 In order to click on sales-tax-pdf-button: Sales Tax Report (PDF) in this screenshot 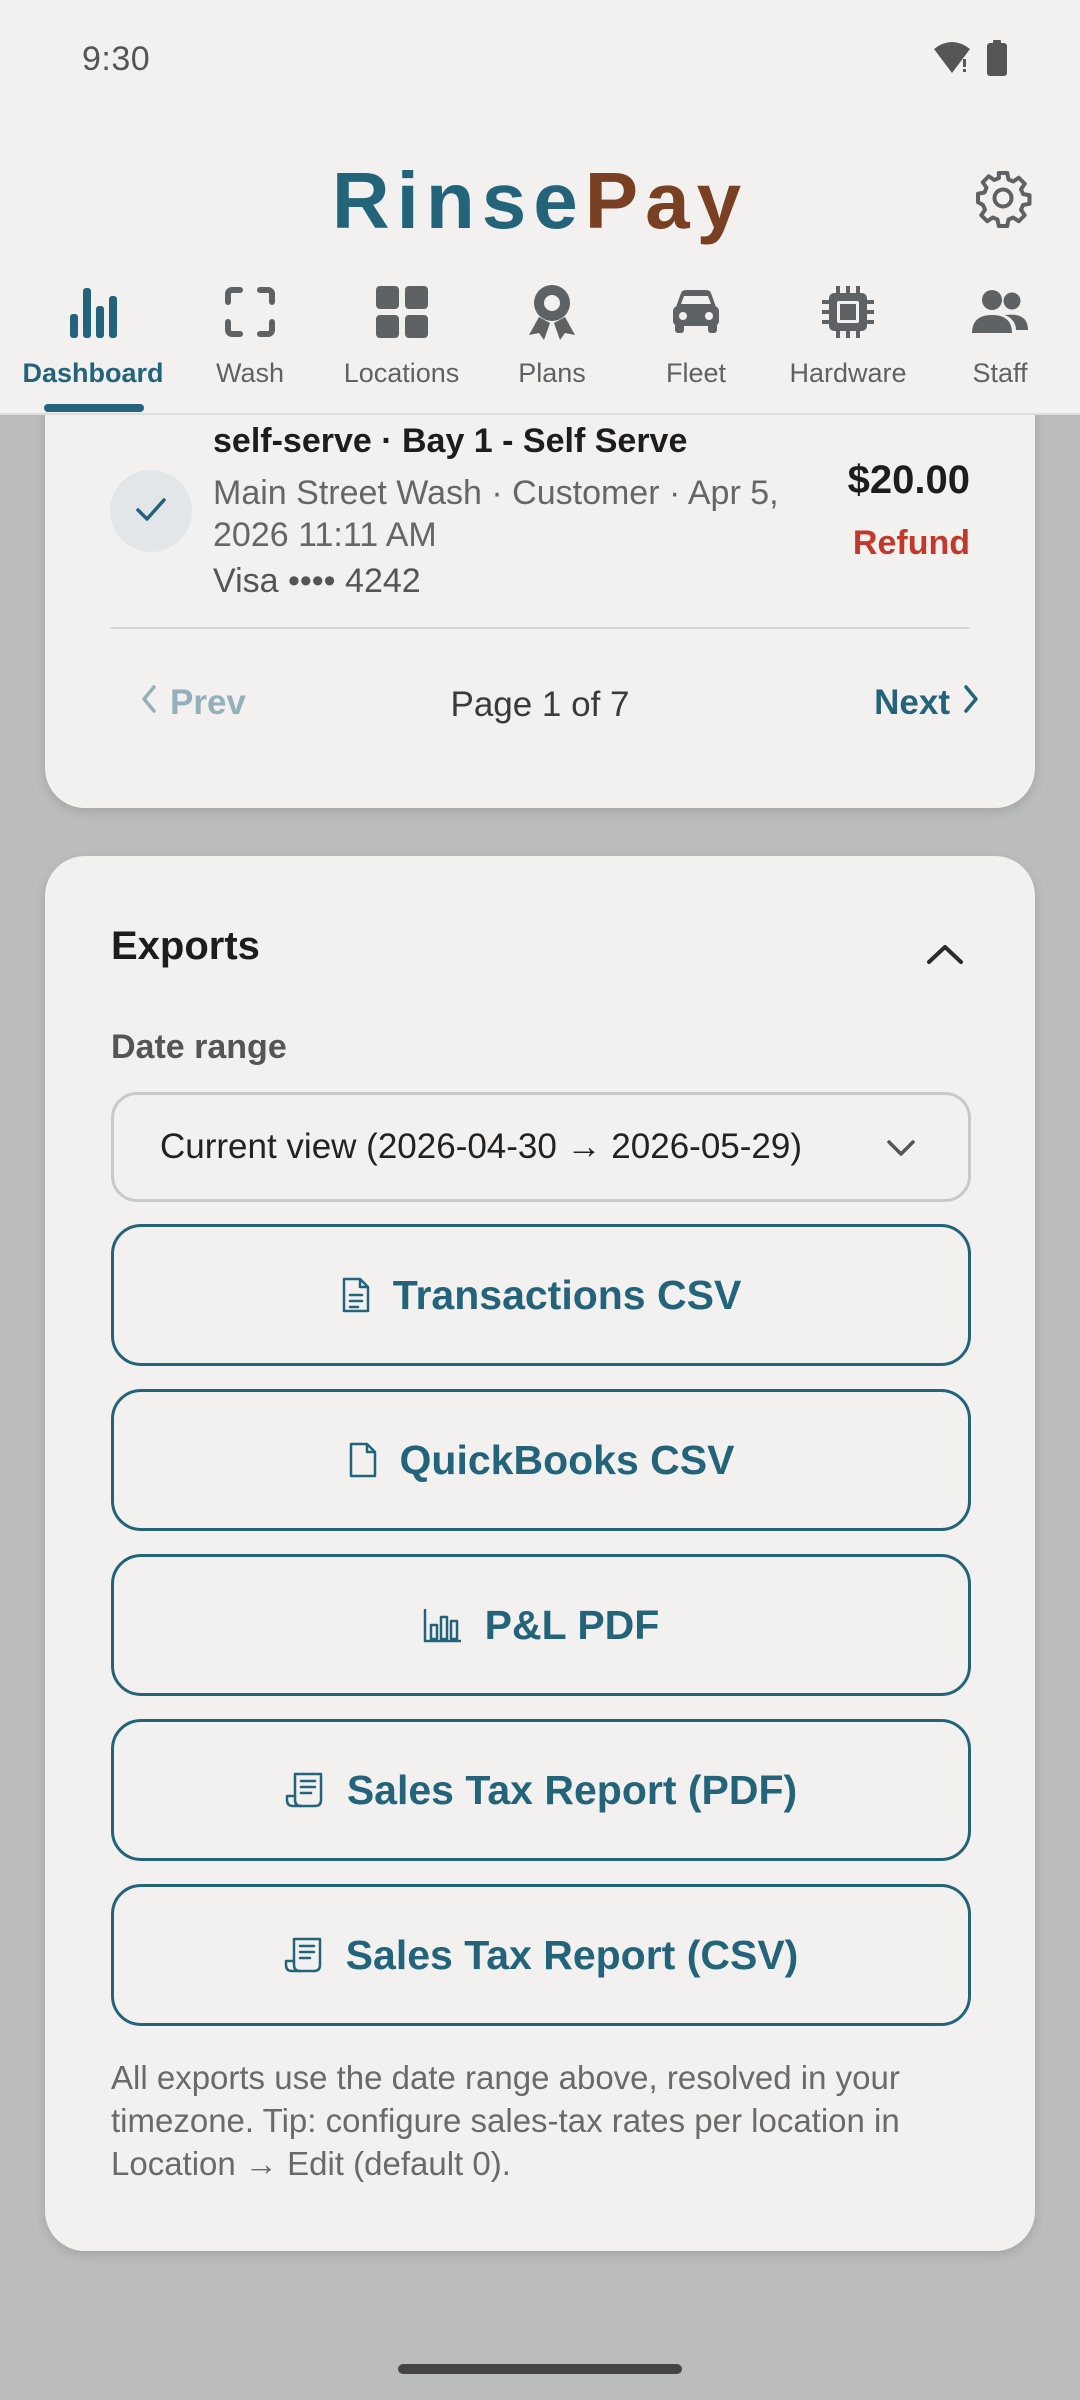, I will do `click(541, 1790)`.